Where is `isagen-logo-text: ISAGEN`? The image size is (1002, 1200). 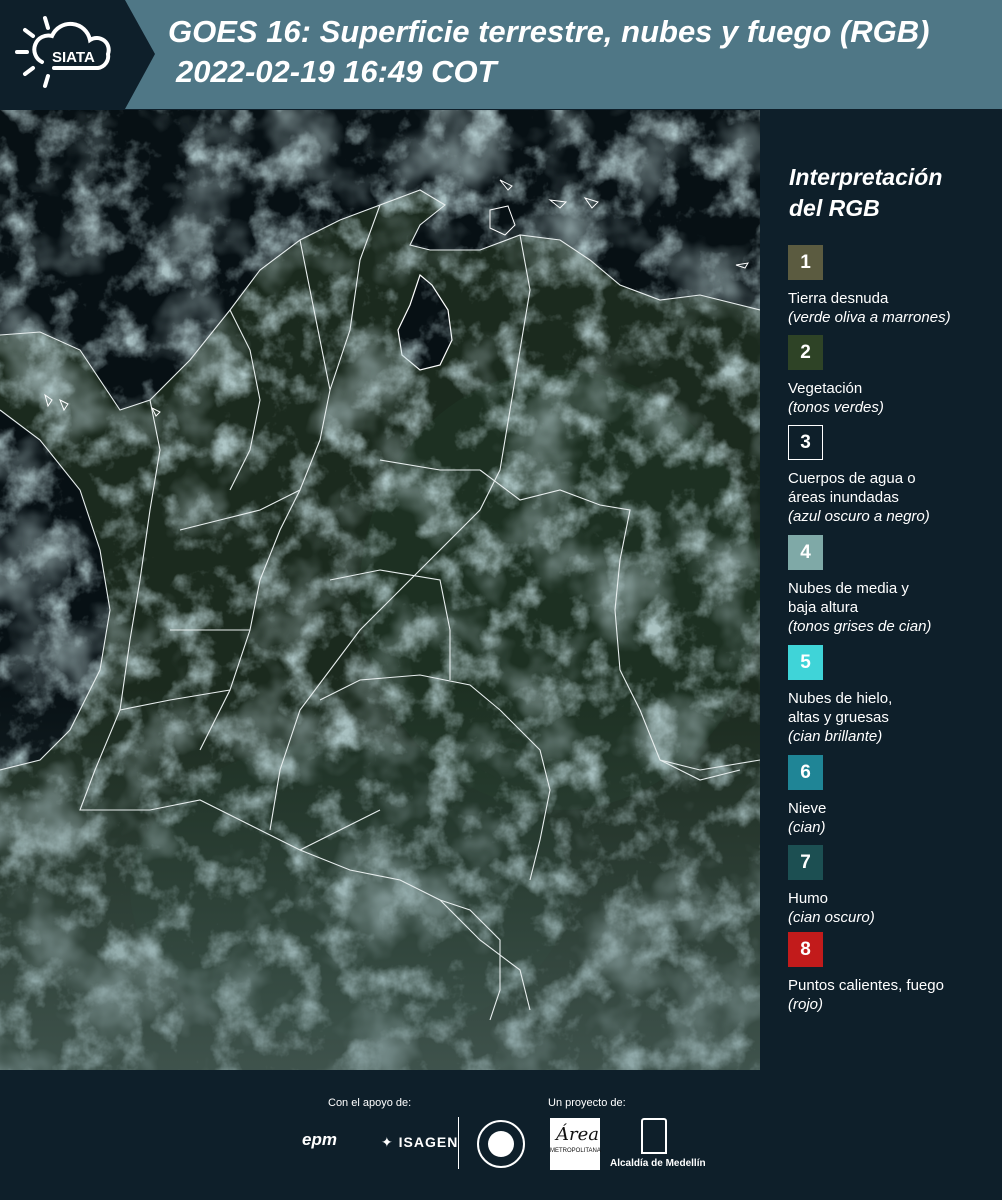 isagen-logo-text: ISAGEN is located at coordinates (428, 1142).